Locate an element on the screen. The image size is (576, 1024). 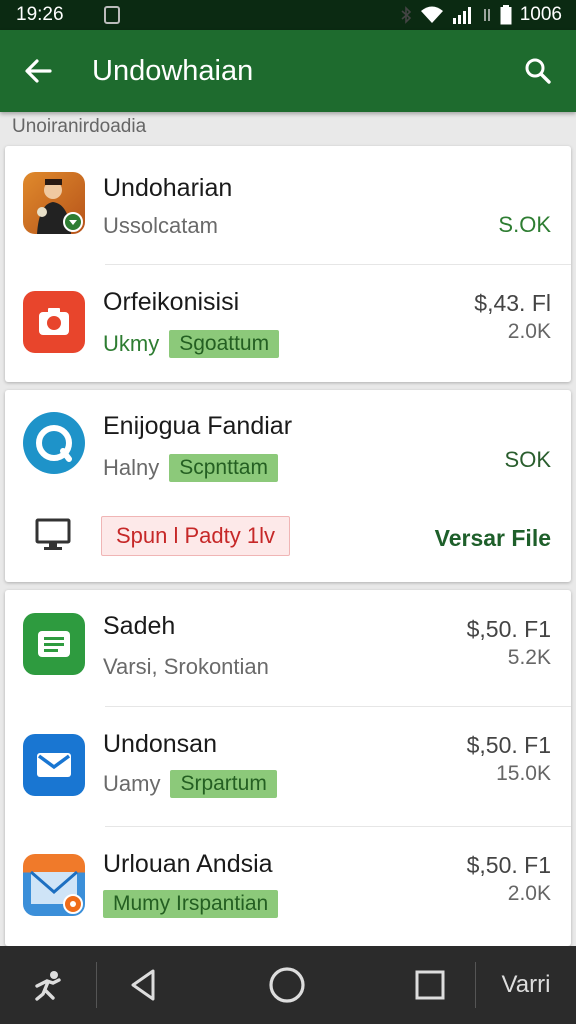
back-button is located at coordinates (38, 71).